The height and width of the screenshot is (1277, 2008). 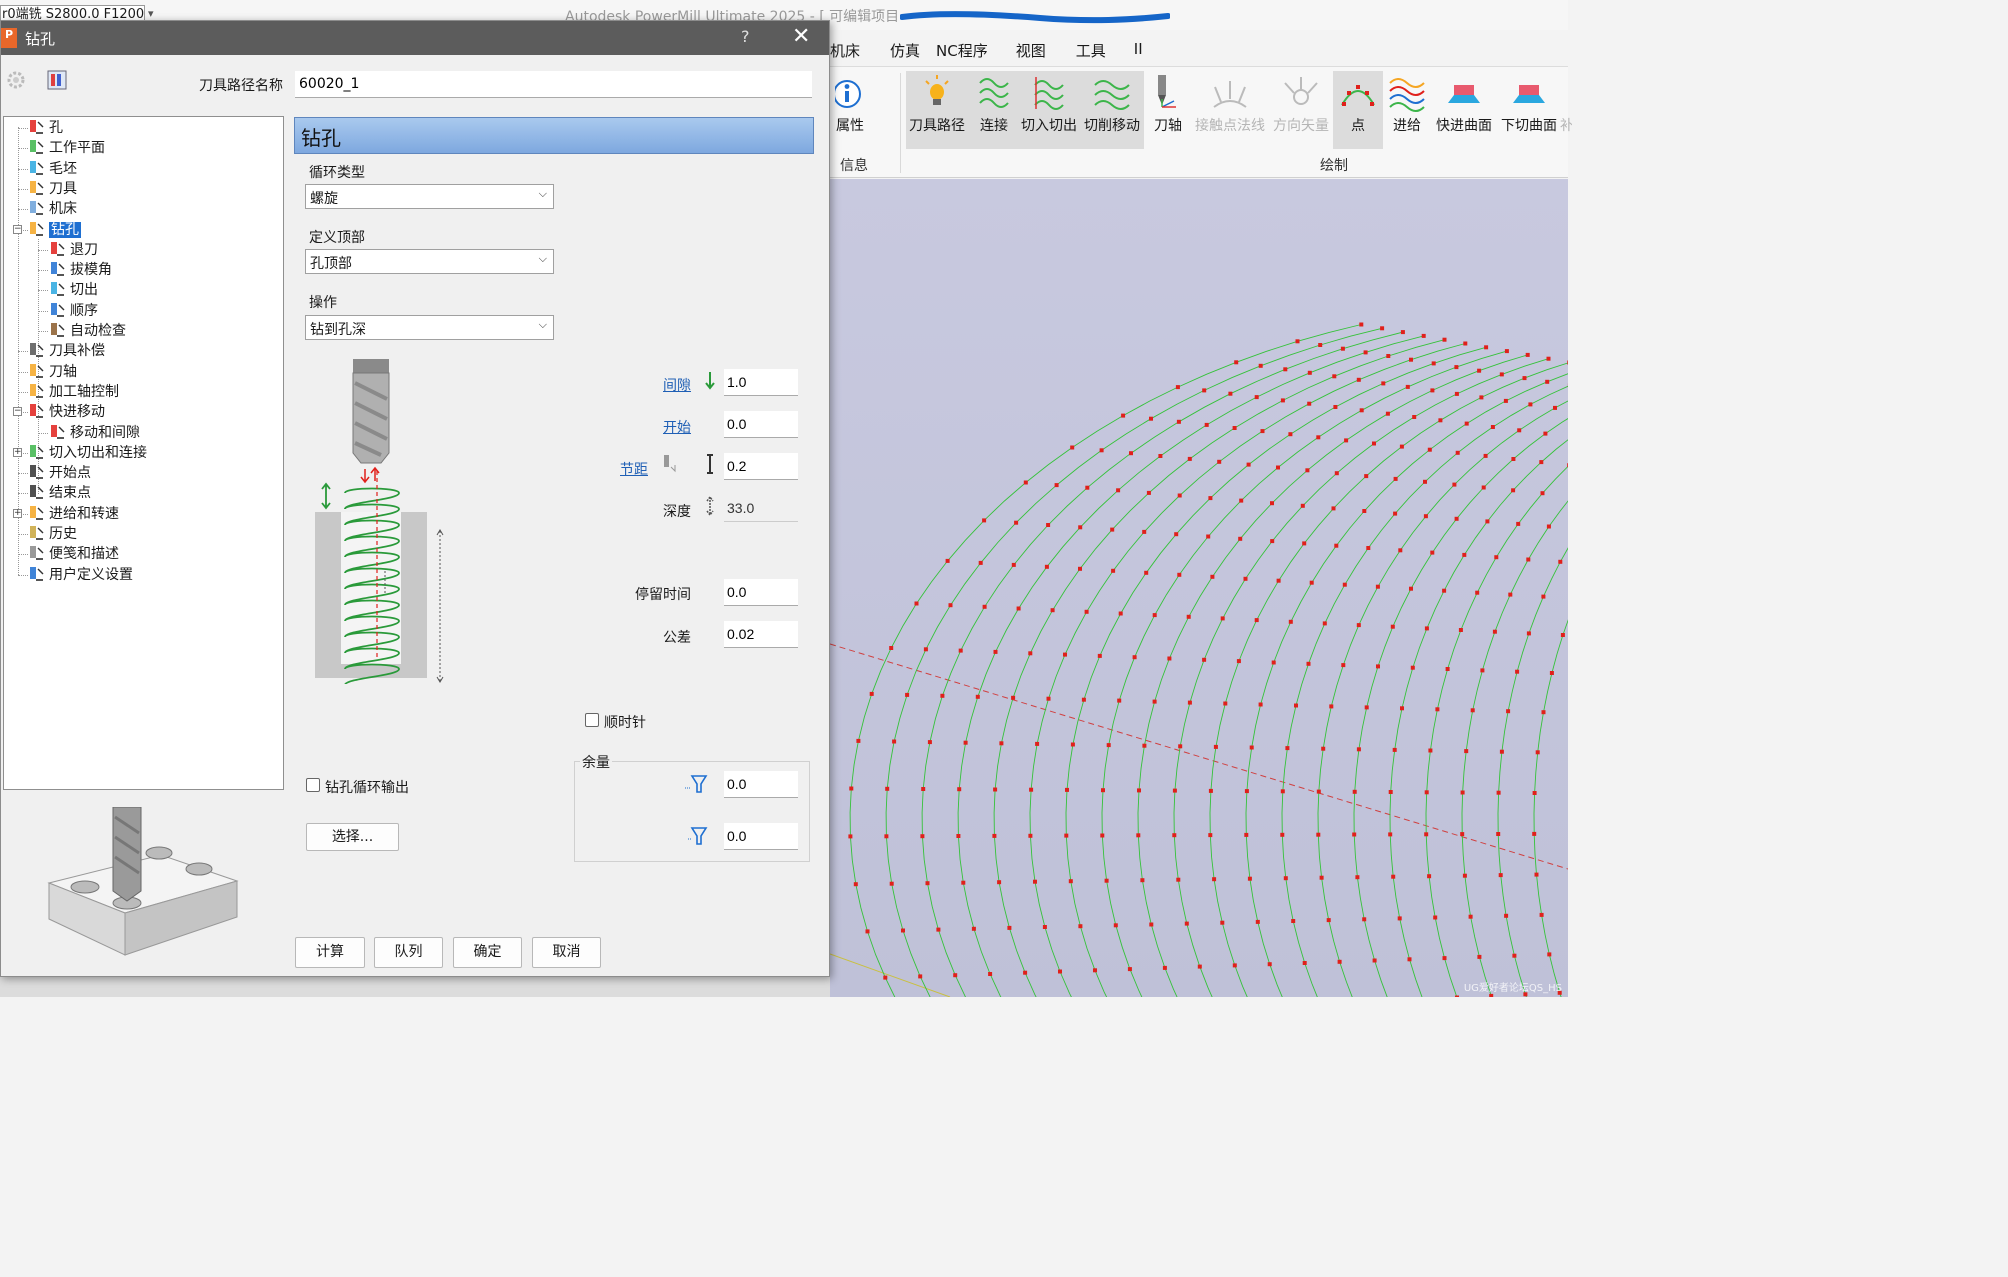 What do you see at coordinates (1566, 110) in the screenshot?
I see `ribbon-more-button: 补` at bounding box center [1566, 110].